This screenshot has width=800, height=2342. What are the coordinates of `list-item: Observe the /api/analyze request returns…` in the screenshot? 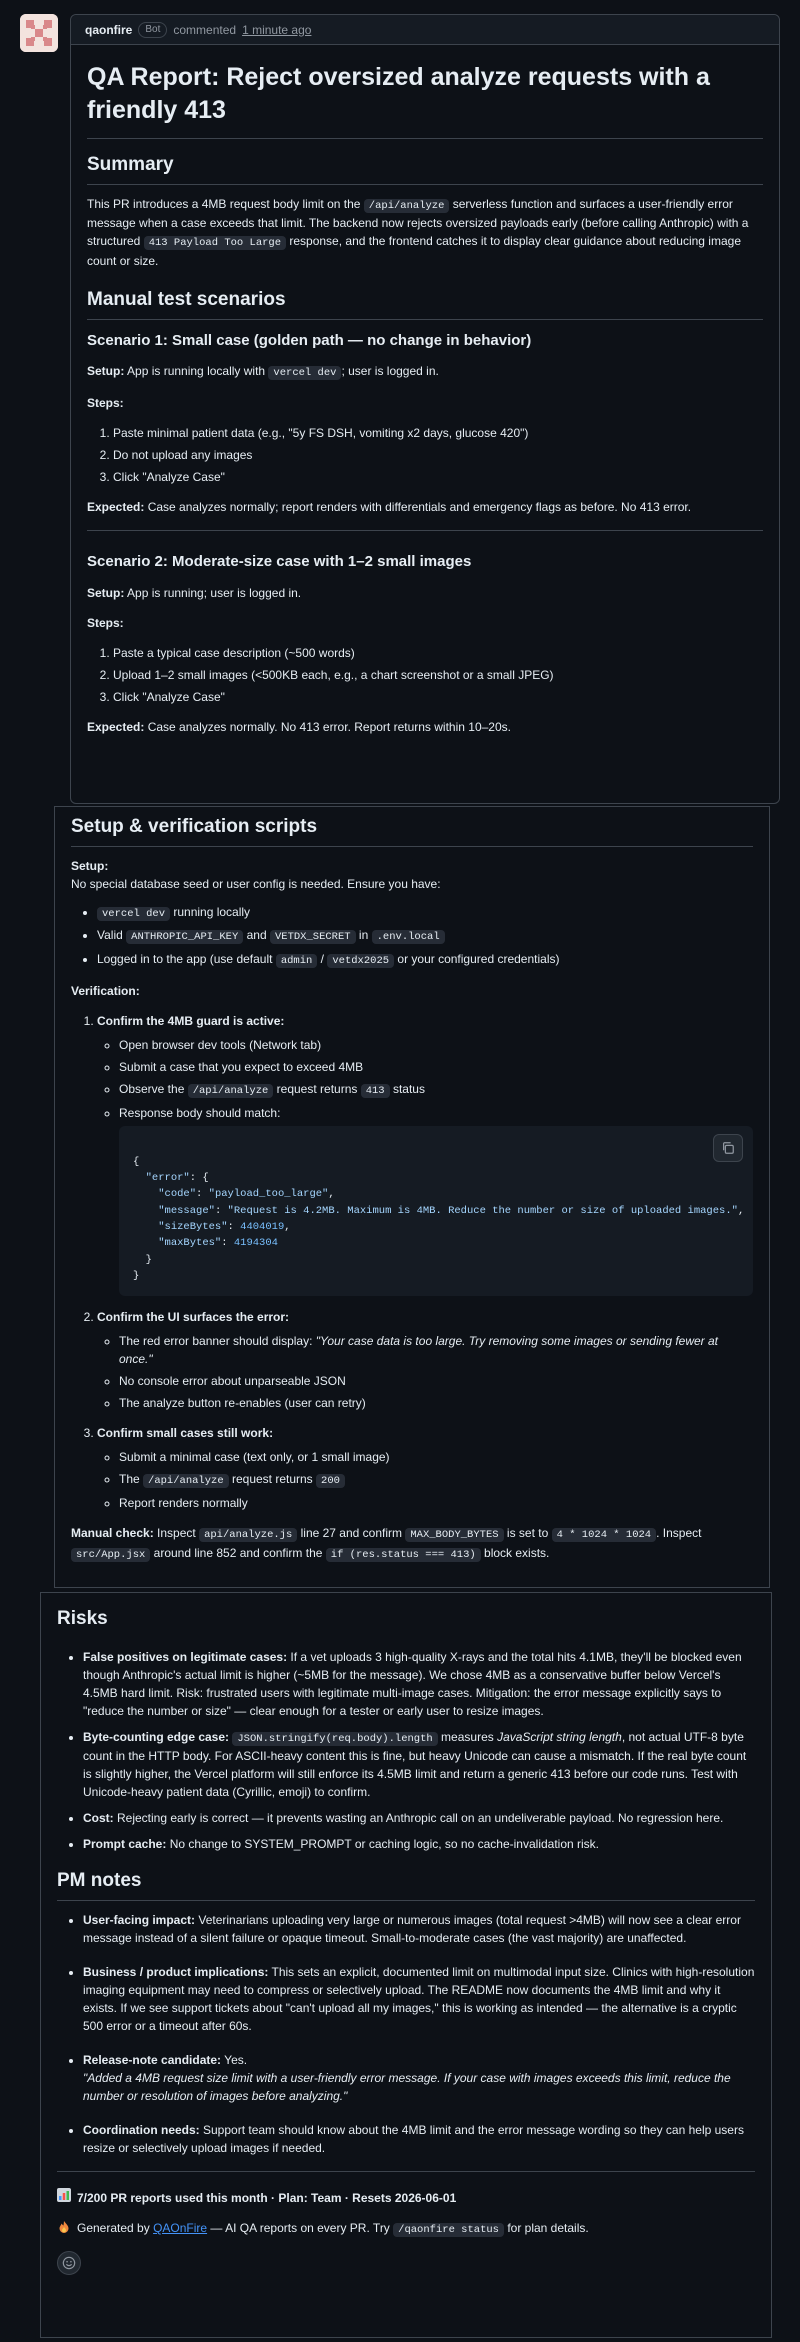 It's located at (436, 1090).